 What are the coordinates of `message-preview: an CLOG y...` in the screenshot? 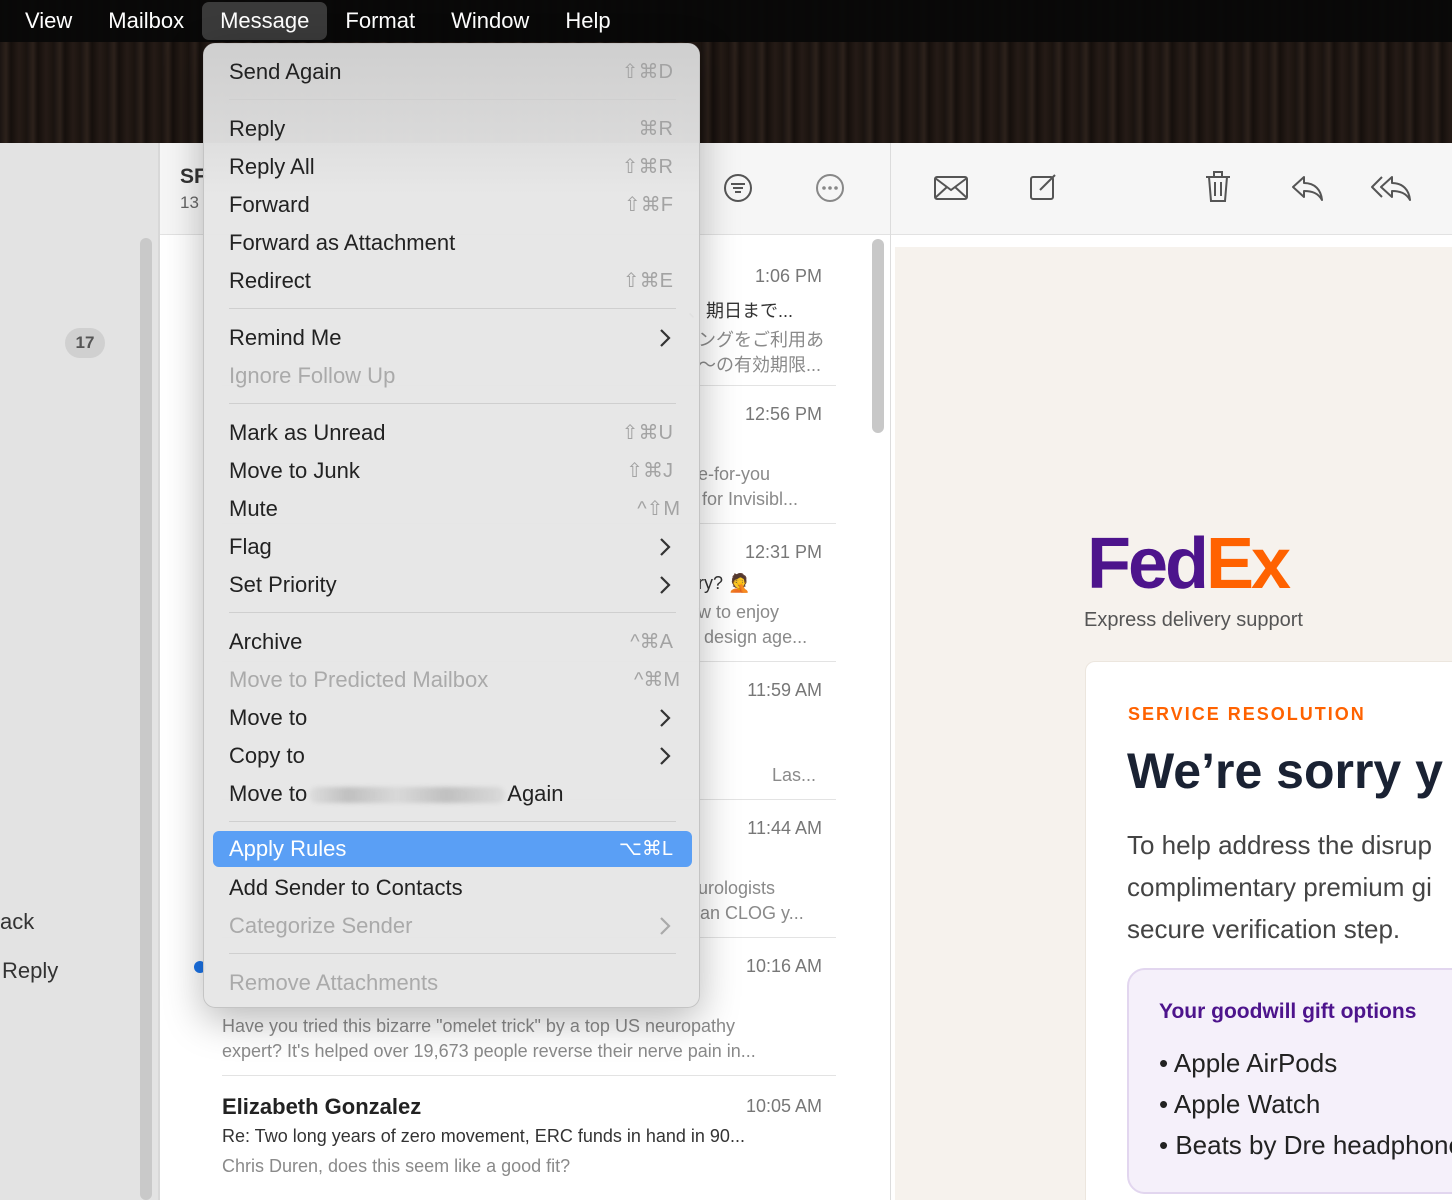 It's located at (752, 913).